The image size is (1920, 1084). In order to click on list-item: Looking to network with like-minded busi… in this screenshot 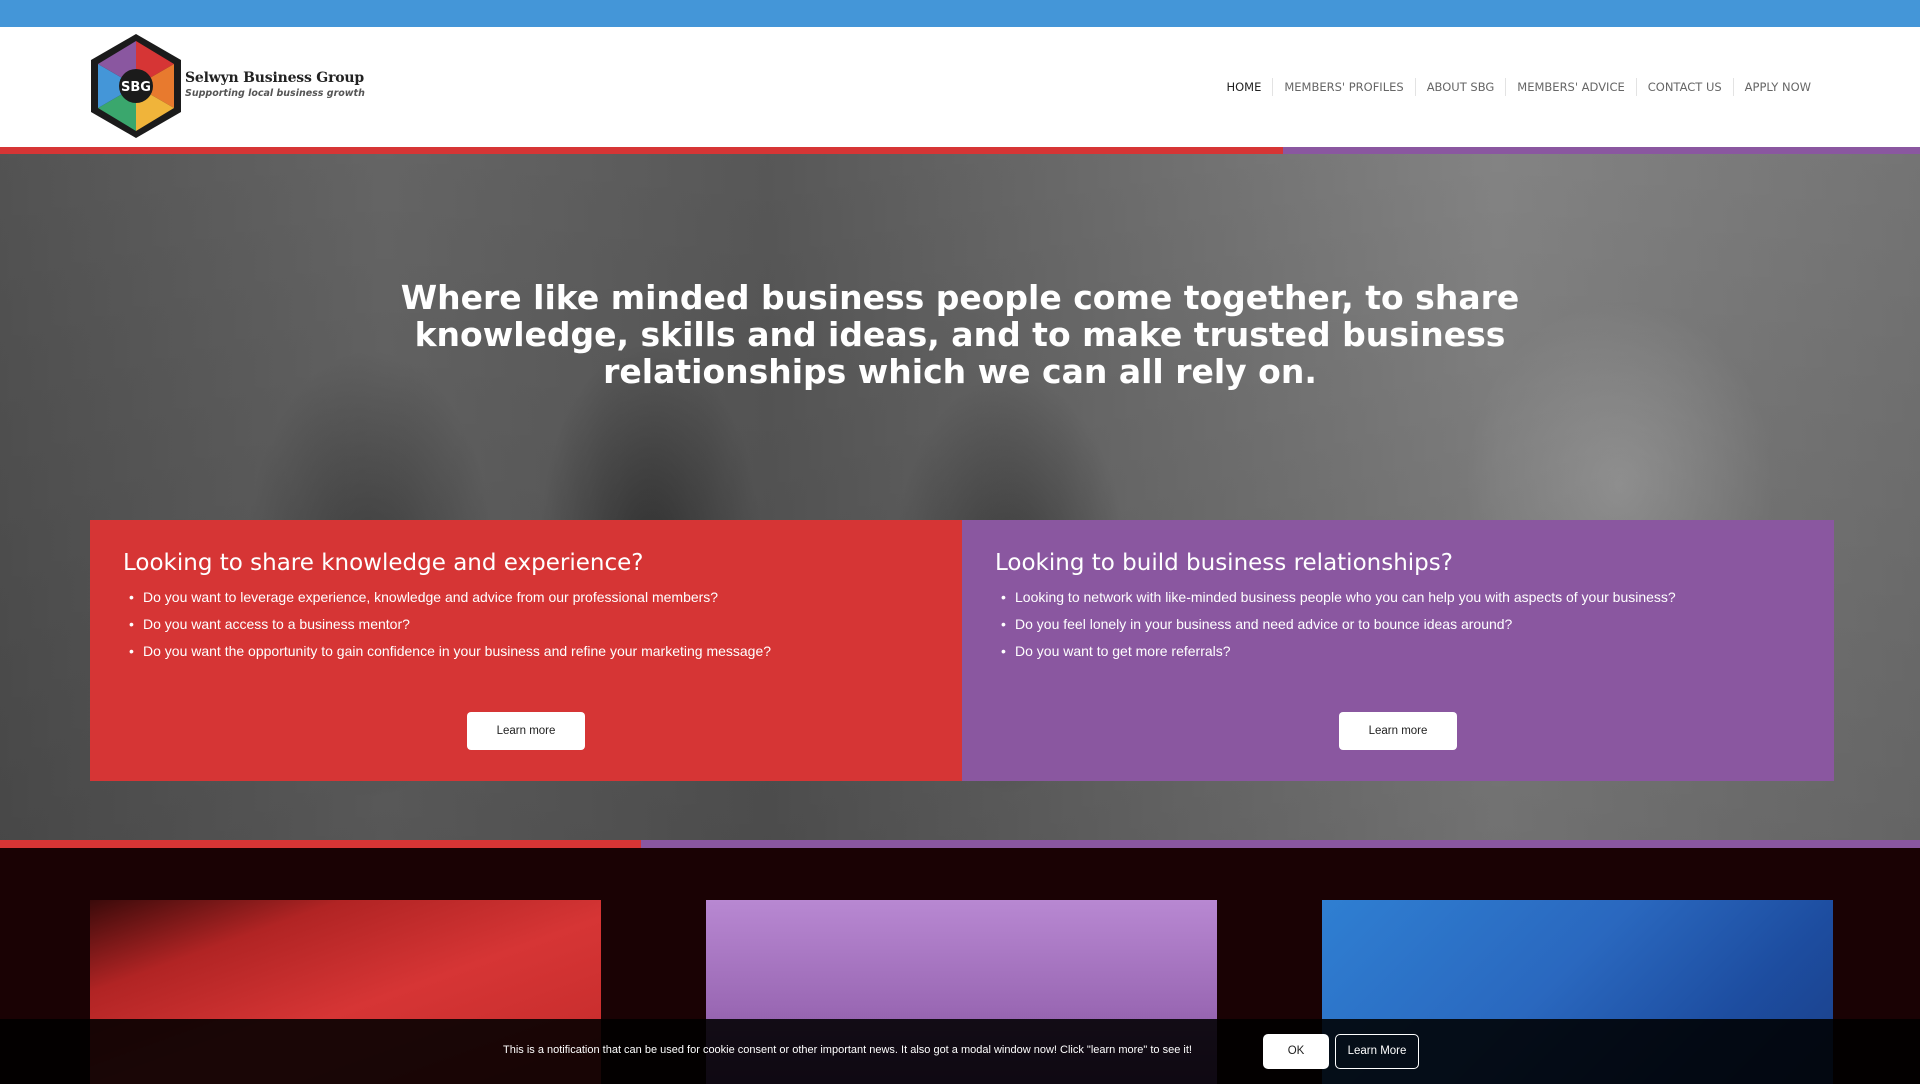, I will do `click(1398, 597)`.